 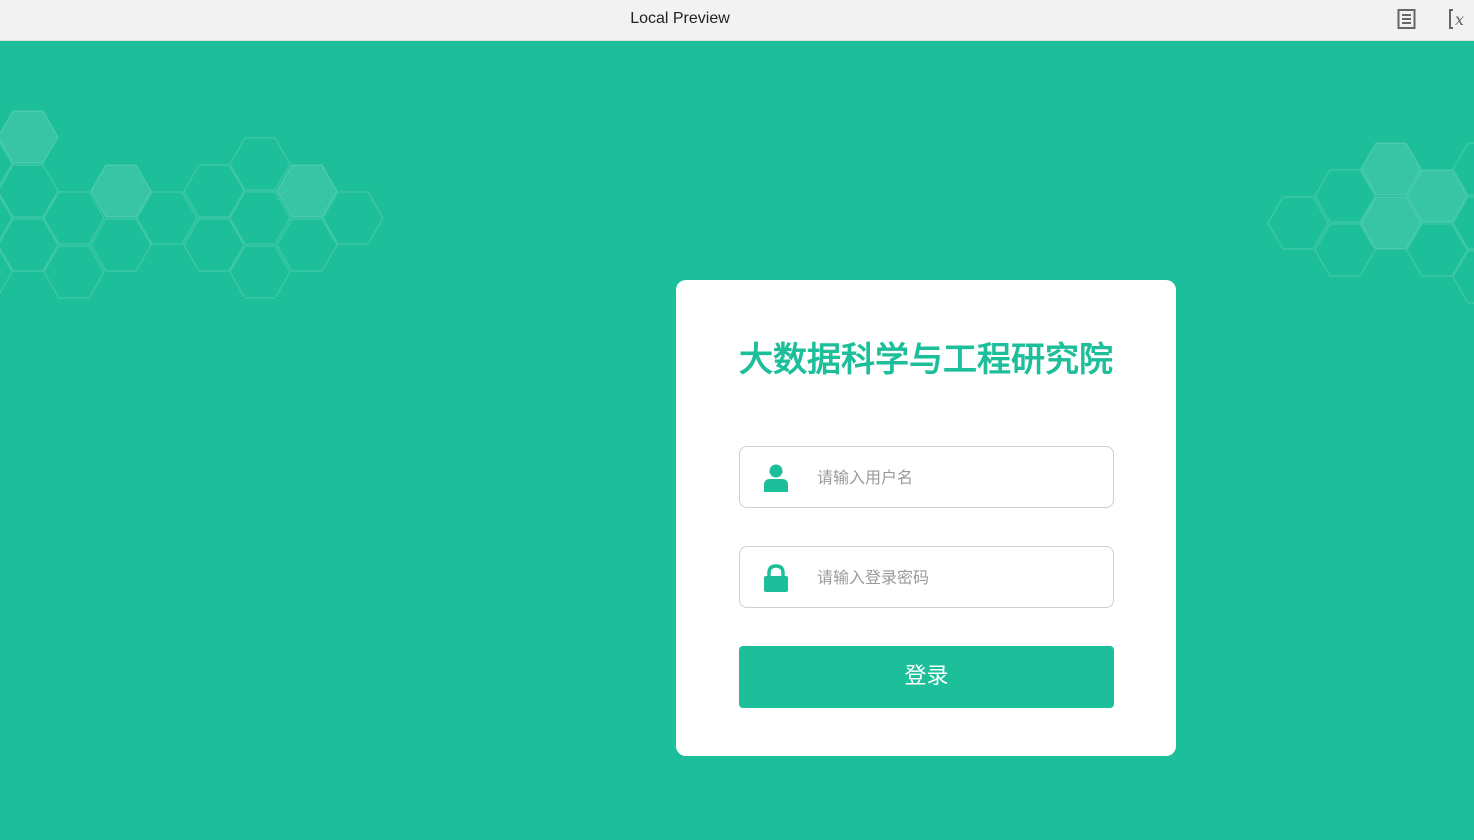 I want to click on variable-x-icon: x, so click(x=1458, y=19).